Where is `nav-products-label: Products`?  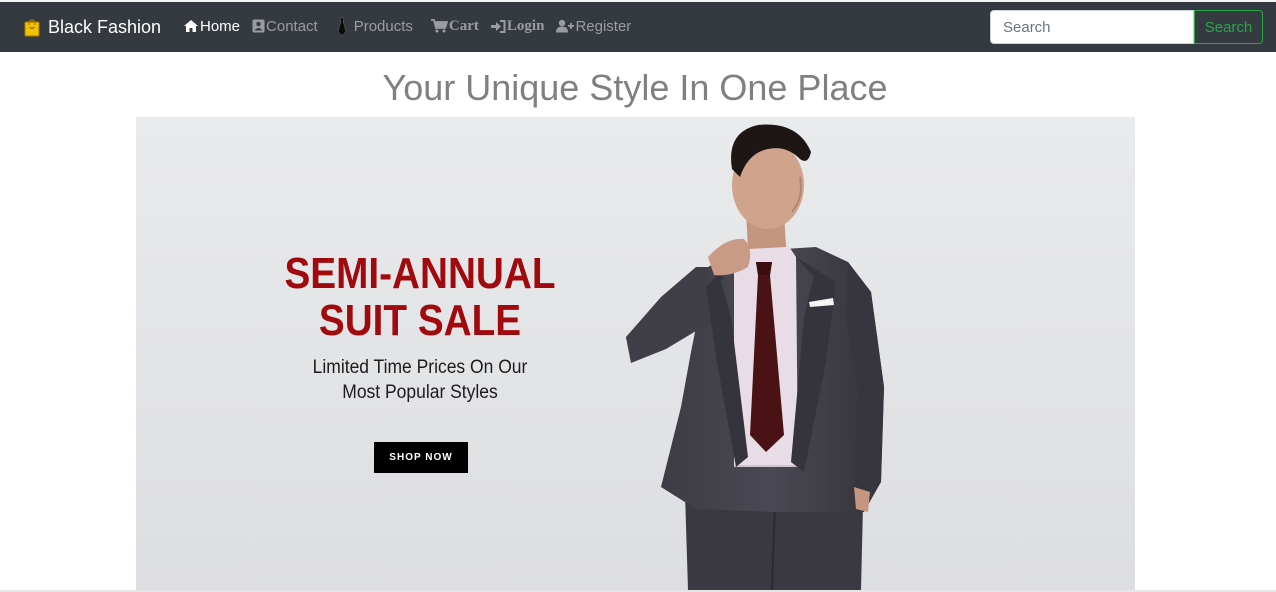 nav-products-label: Products is located at coordinates (383, 26).